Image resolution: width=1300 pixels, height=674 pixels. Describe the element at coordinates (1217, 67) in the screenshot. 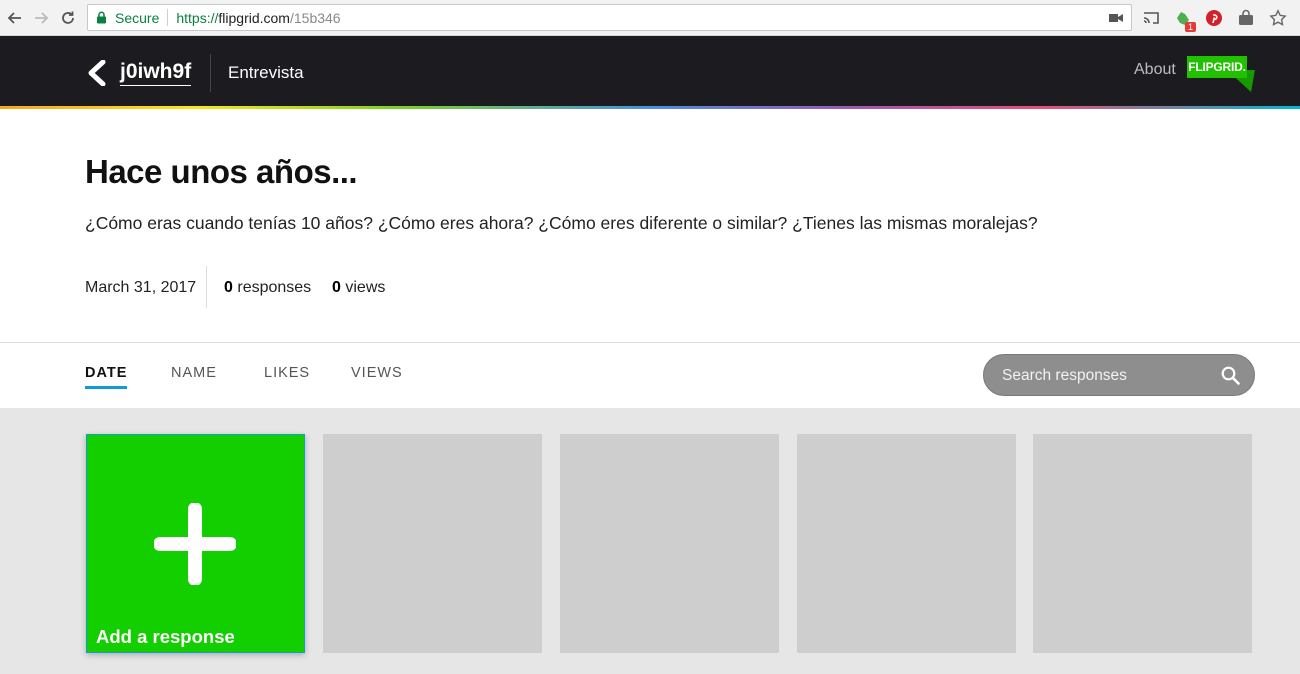

I see `logo-text: FLIPGRID.` at that location.